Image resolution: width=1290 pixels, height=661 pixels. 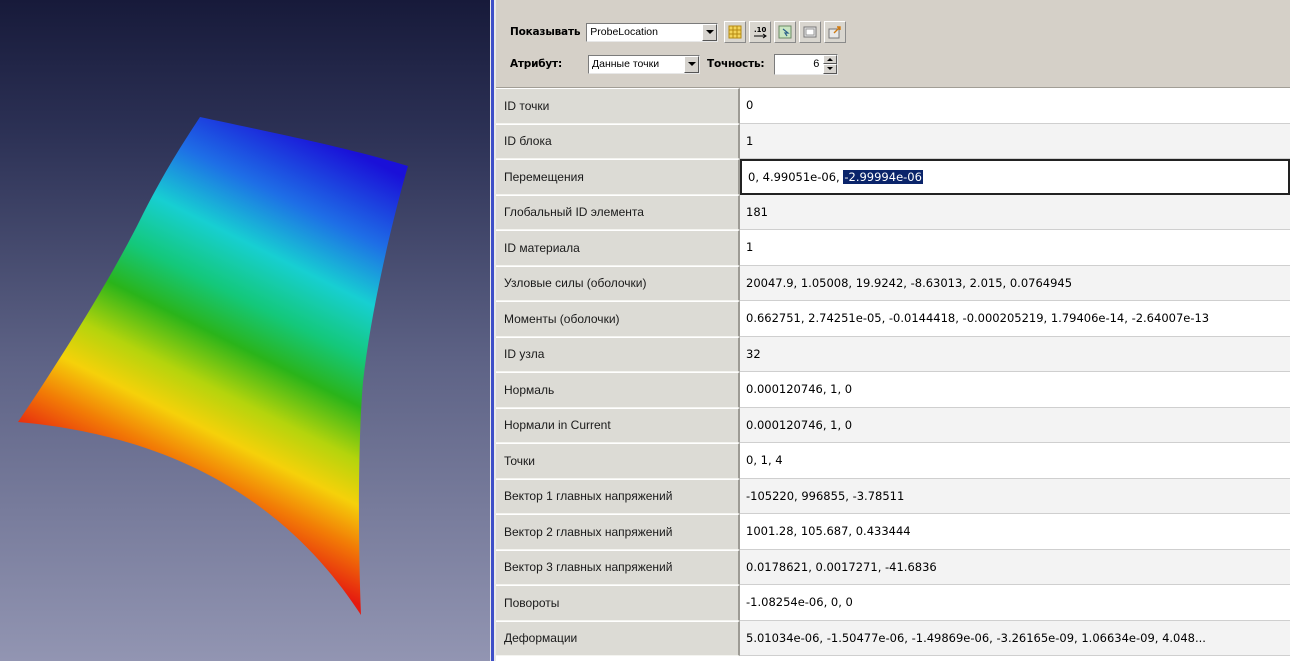 What do you see at coordinates (835, 32) in the screenshot?
I see `export-icon` at bounding box center [835, 32].